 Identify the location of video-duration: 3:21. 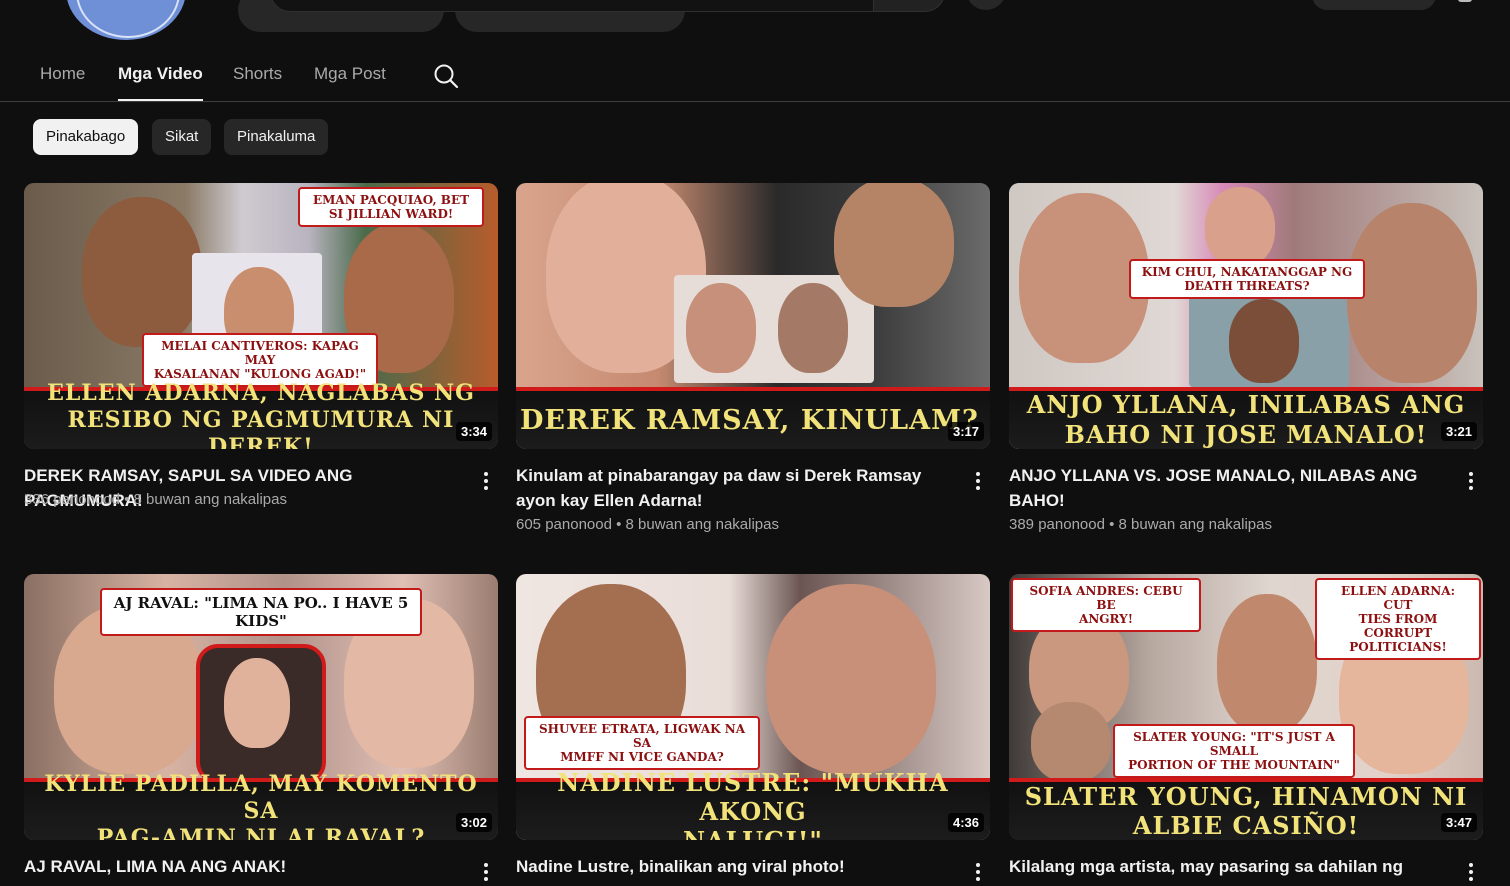
(1458, 431).